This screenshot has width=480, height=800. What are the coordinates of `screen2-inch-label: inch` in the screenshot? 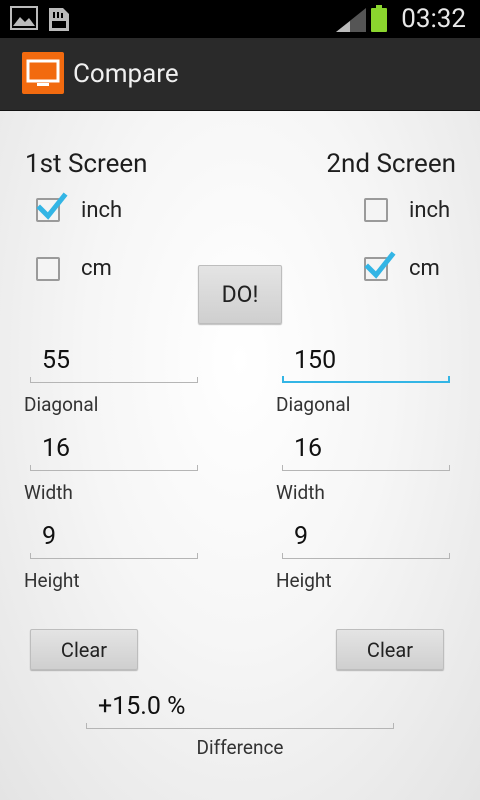 It's located at (430, 210).